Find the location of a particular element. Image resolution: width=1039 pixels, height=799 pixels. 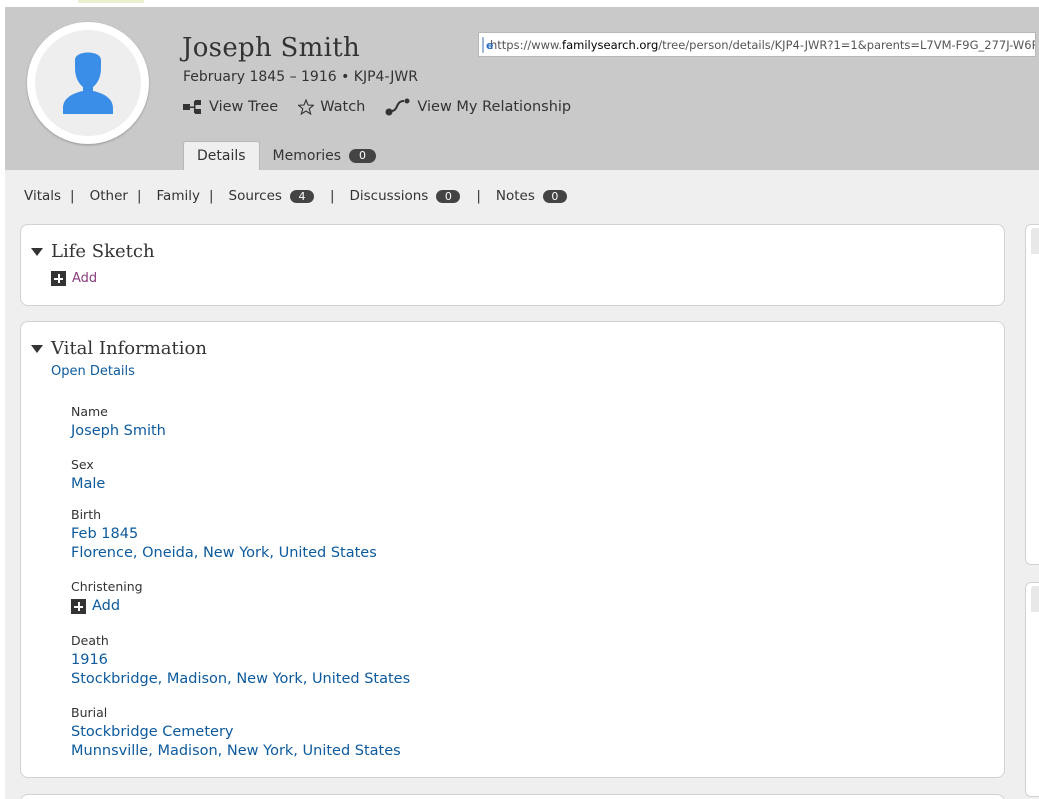

svg-text: e is located at coordinates (489, 45).